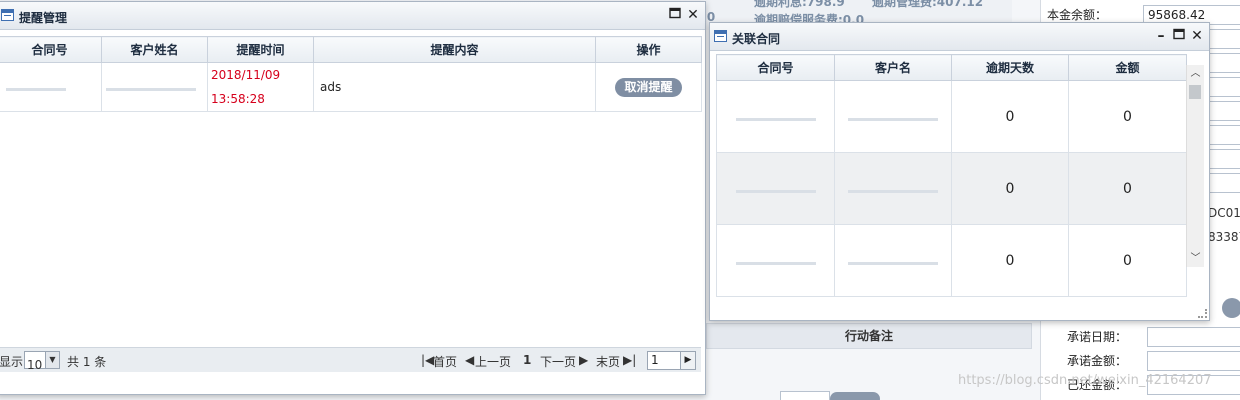  I want to click on background-round-button, so click(1231, 308).